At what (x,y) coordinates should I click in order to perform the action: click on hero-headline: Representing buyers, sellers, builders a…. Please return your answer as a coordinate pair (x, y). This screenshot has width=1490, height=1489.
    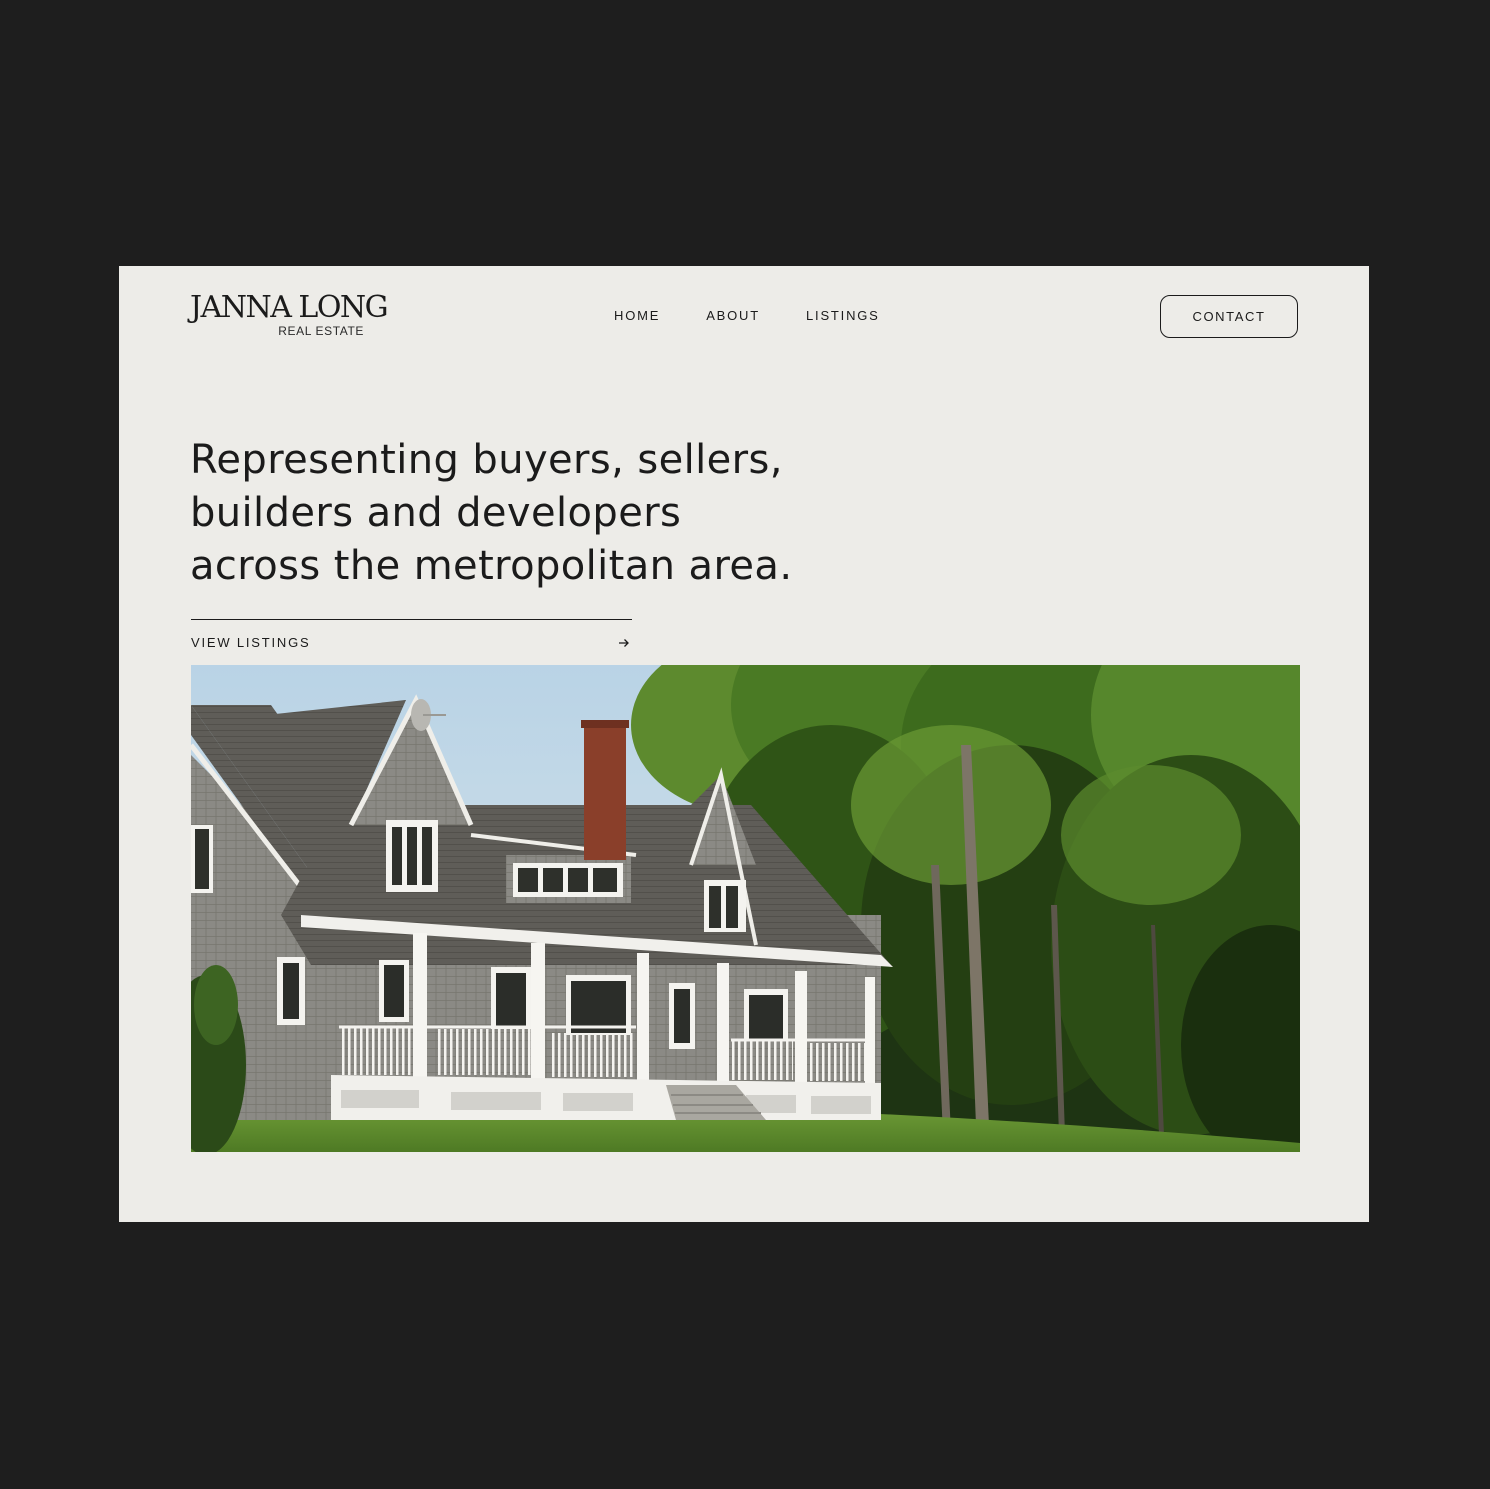
    Looking at the image, I should click on (540, 513).